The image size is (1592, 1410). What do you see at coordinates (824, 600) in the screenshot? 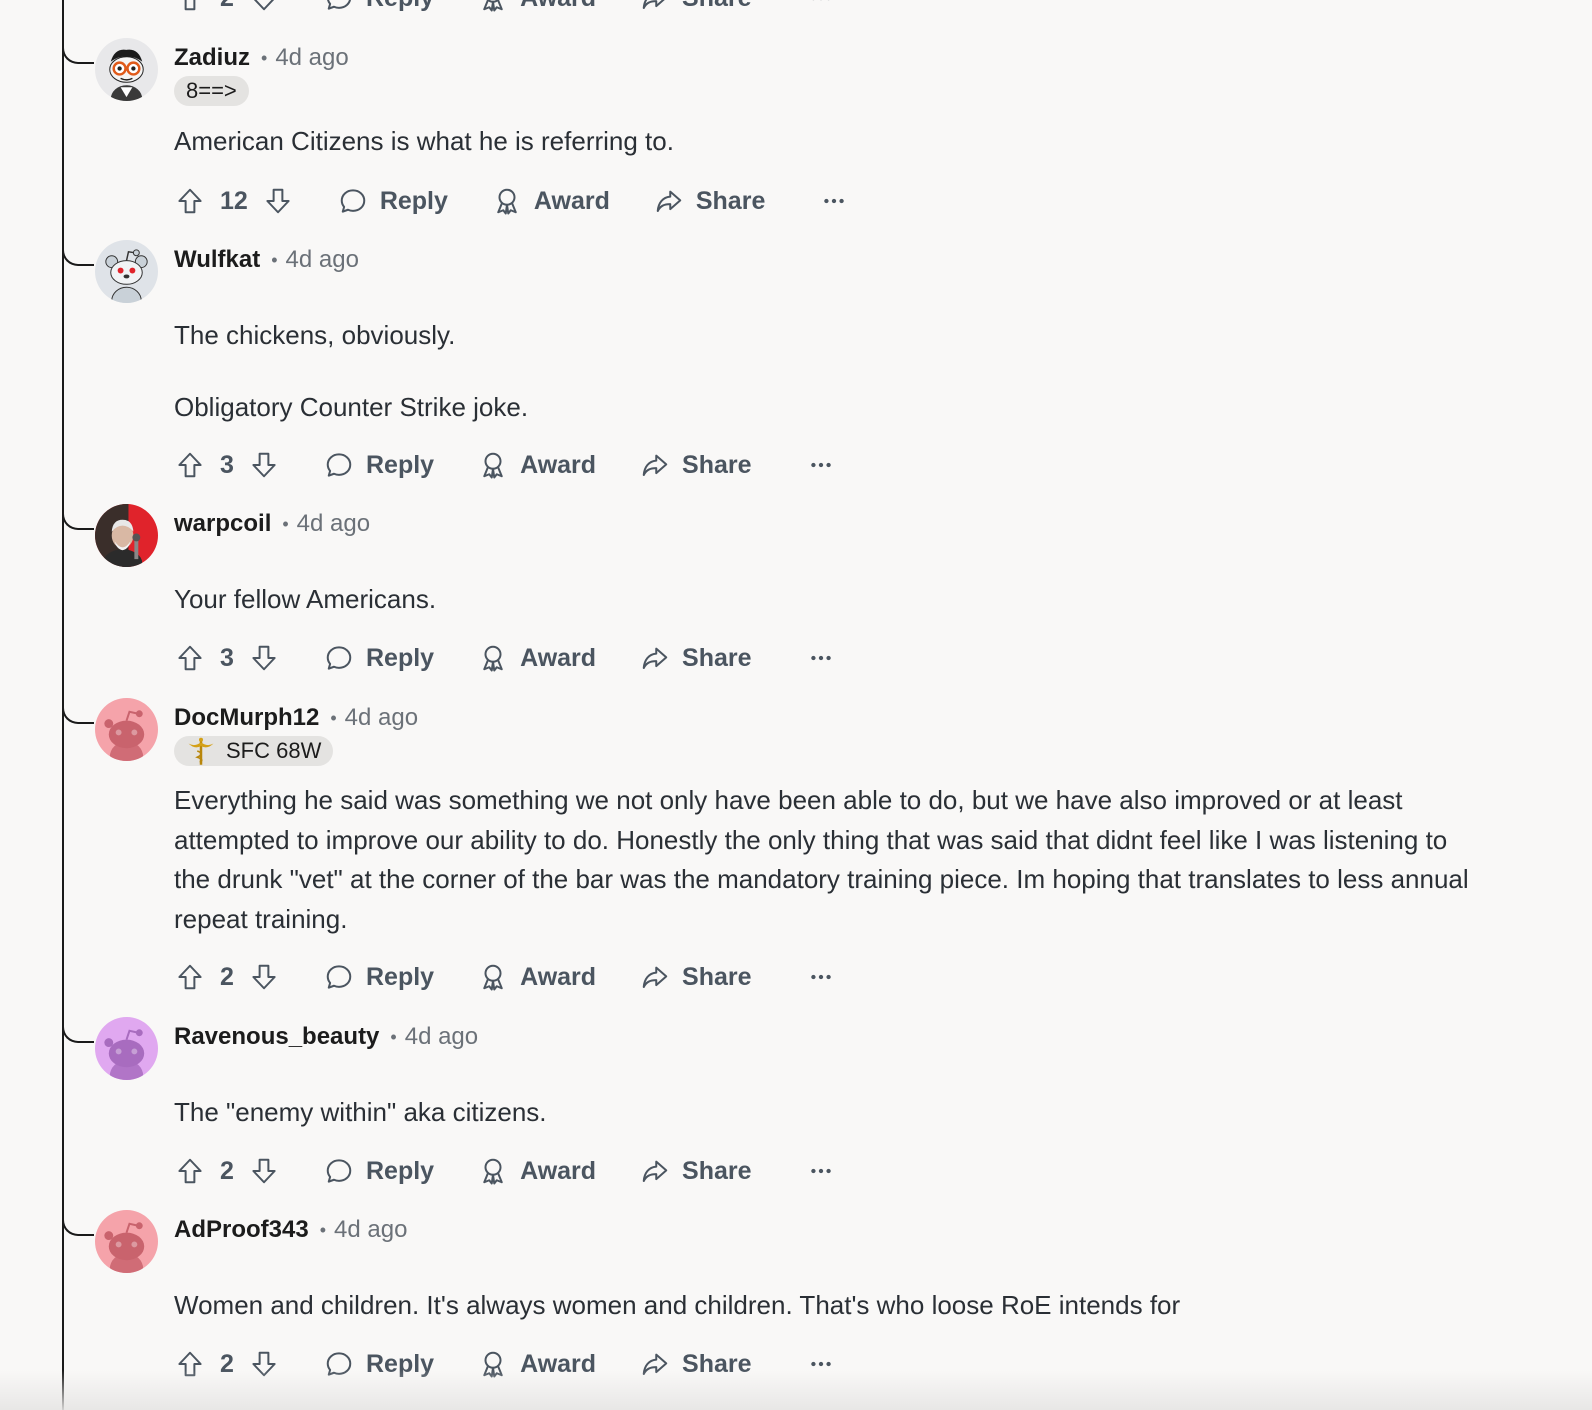
I see `comment-body: Your fellow Americans.` at bounding box center [824, 600].